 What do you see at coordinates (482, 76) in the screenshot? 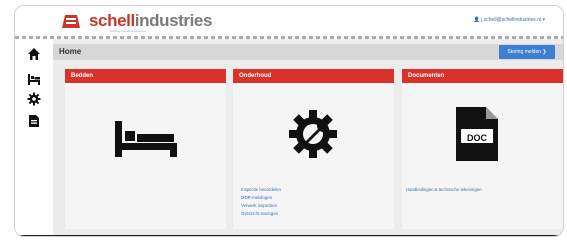
I see `panel-title: Documenten` at bounding box center [482, 76].